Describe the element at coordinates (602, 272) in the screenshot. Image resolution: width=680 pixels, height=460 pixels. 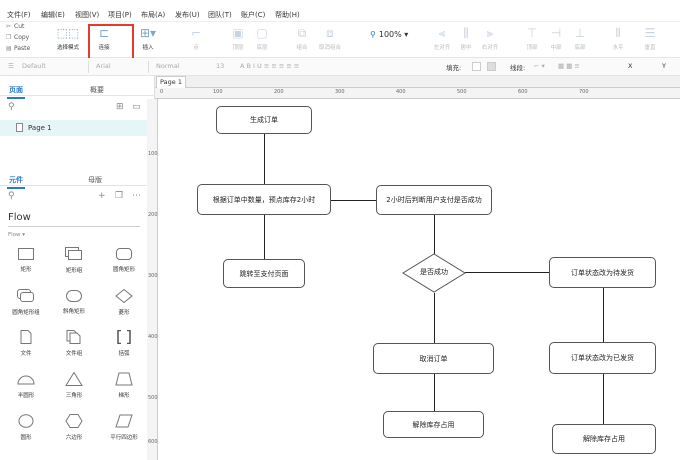
I see `flow-node-status-pending: 订单状态改为待发货` at that location.